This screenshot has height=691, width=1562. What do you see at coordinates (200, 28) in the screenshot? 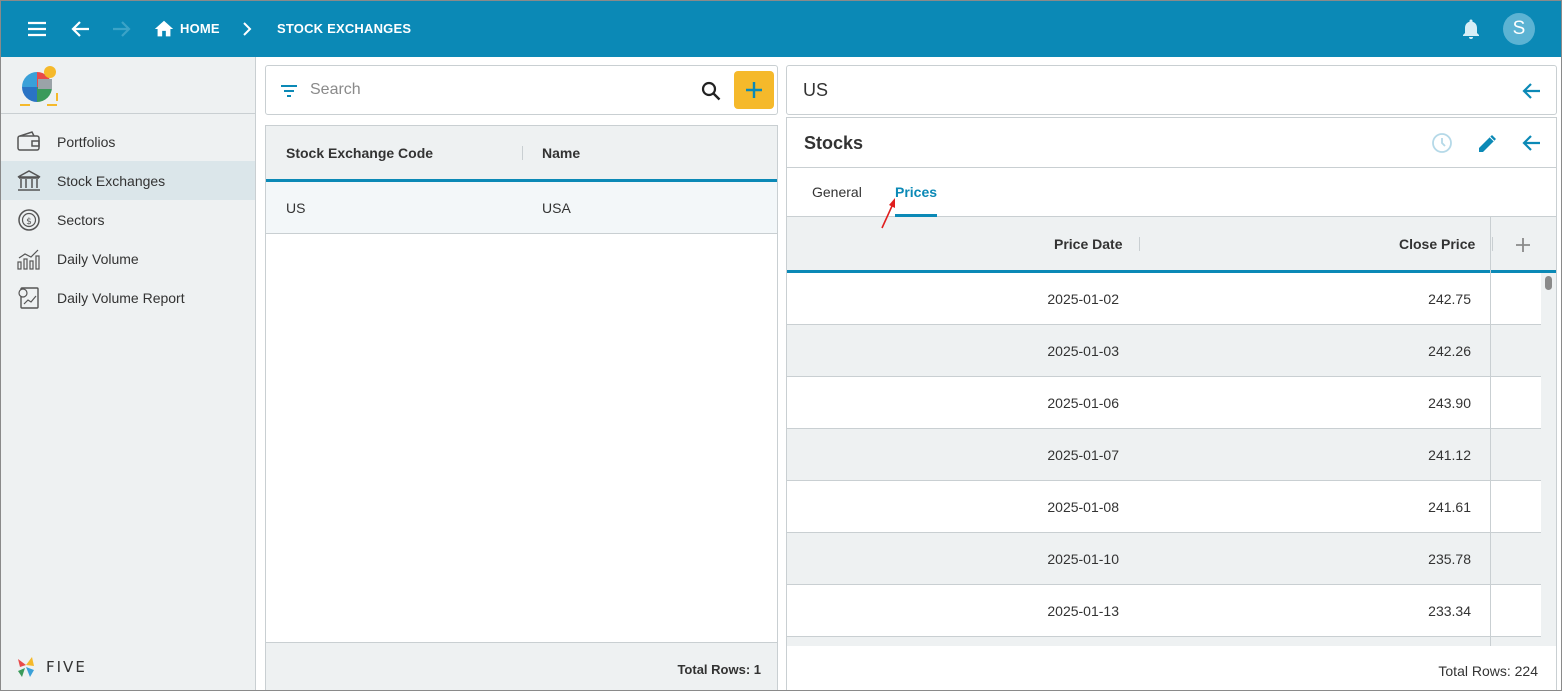
I see `breadcrumb-home: HOME` at bounding box center [200, 28].